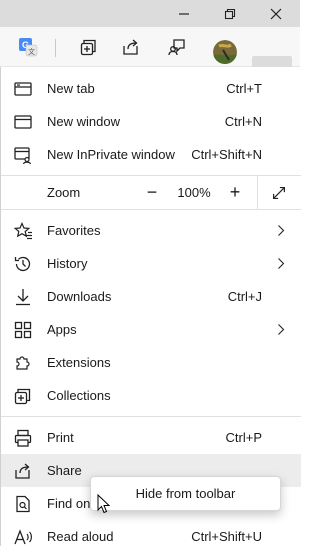  Describe the element at coordinates (60, 437) in the screenshot. I see `menu-item-label: Print` at that location.